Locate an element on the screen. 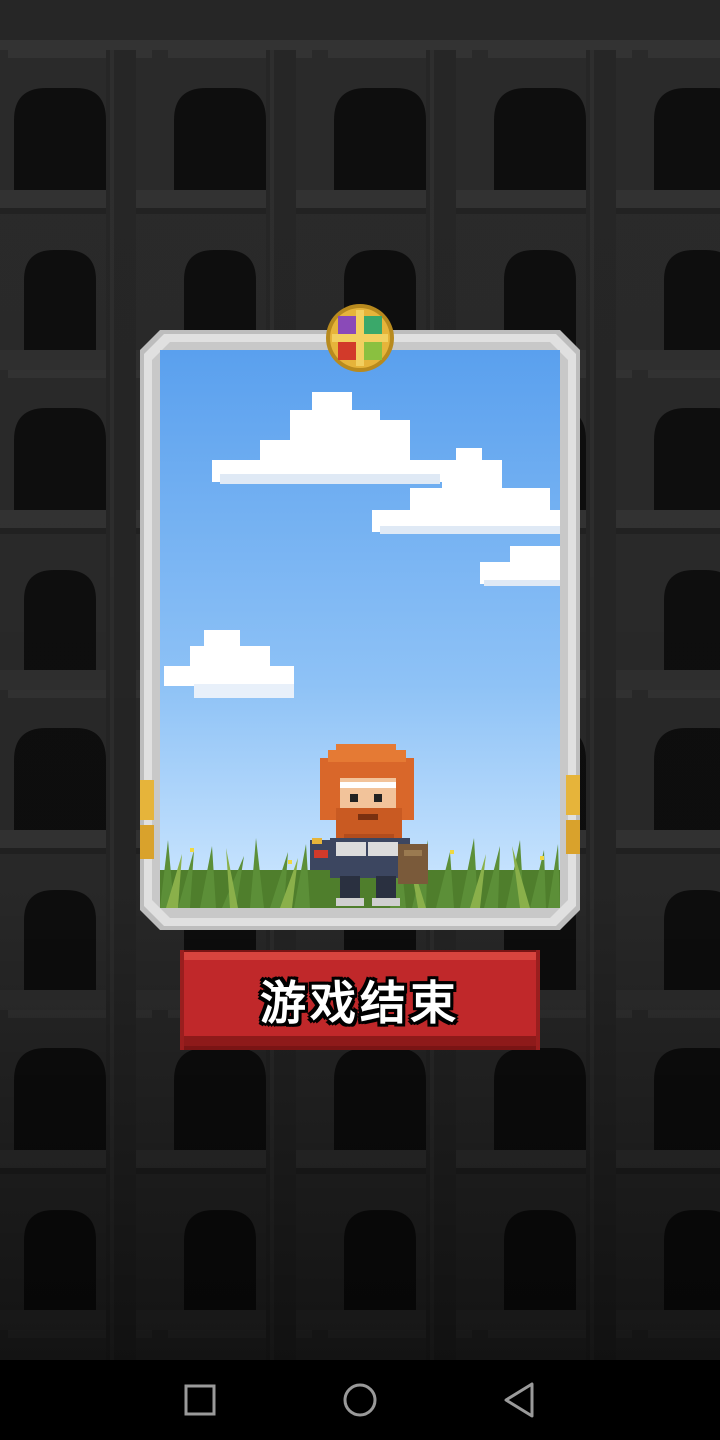 The width and height of the screenshot is (720, 1440). system-navigation-bar is located at coordinates (360, 1400).